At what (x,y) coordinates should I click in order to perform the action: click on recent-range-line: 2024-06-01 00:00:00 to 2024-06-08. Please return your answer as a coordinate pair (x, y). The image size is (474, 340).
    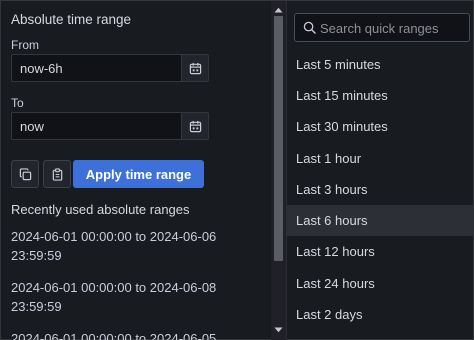
    Looking at the image, I should click on (114, 287).